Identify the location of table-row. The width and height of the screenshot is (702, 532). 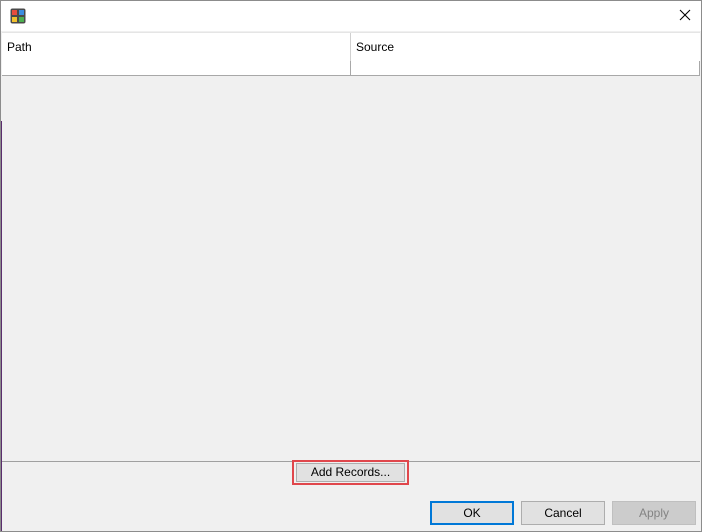
(351, 68).